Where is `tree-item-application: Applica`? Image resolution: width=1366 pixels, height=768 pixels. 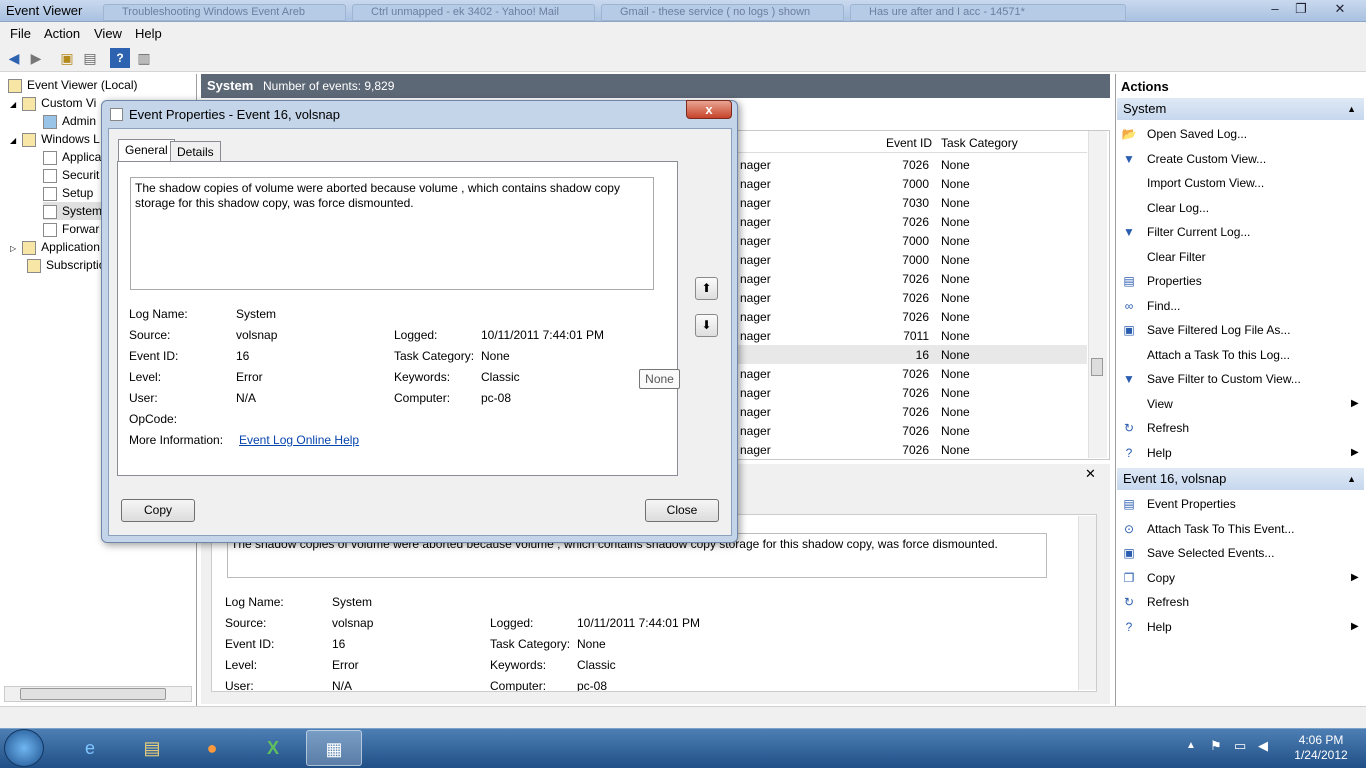
tree-item-application: Applica is located at coordinates (72, 157).